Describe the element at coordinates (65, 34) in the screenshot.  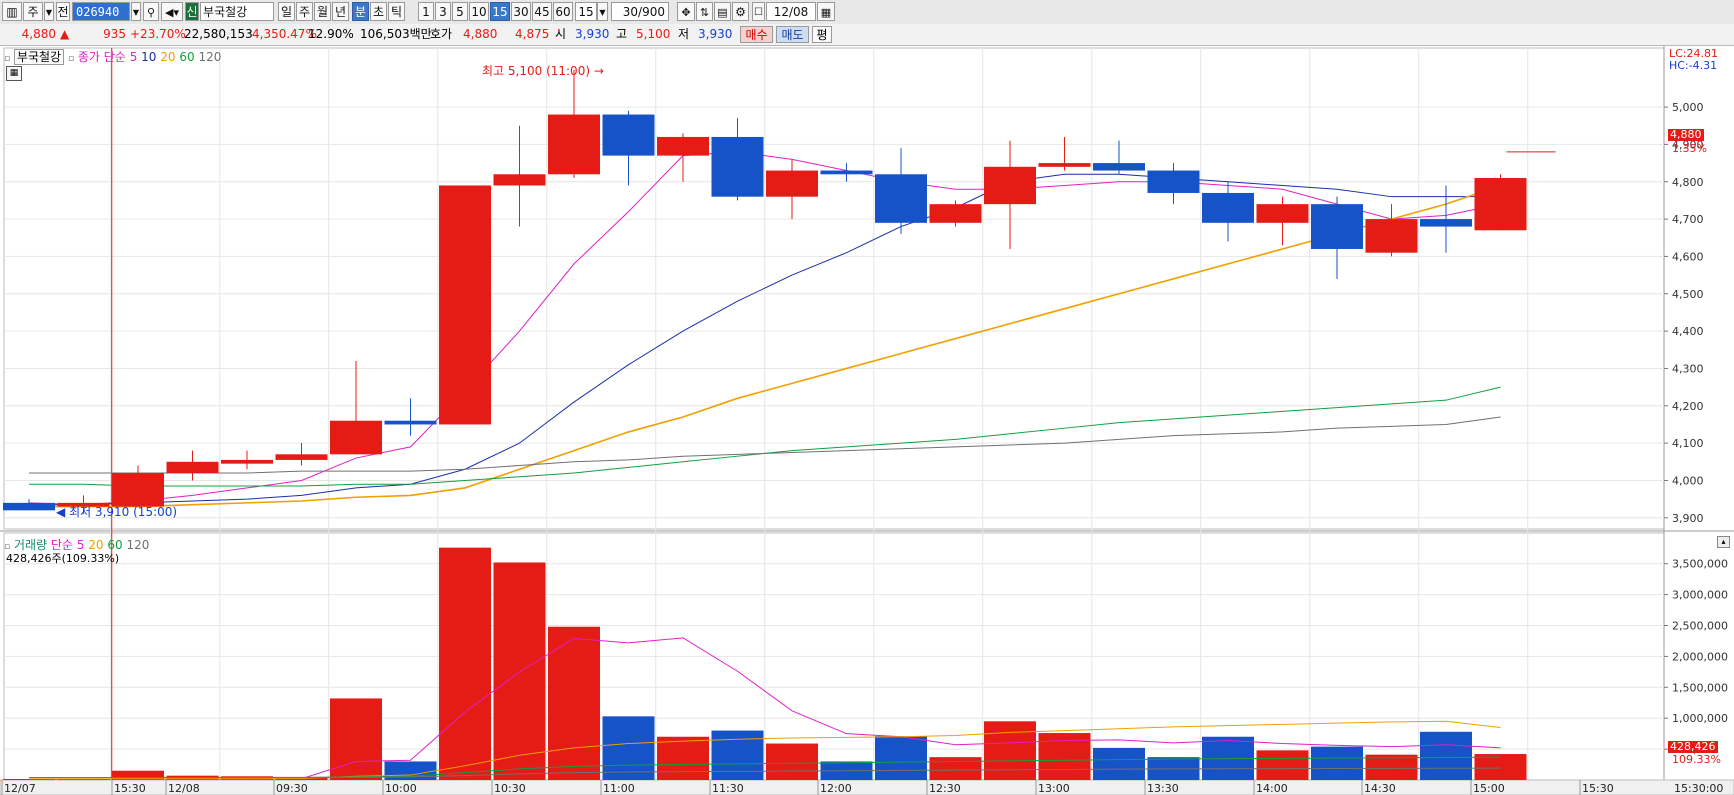
I see `up-arrow-icon: ▲` at that location.